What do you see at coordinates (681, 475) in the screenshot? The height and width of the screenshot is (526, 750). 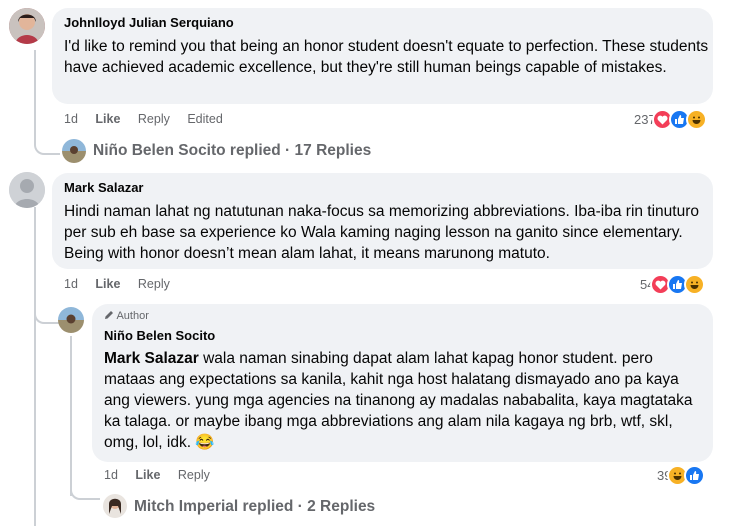 I see `reactions-summary: 39` at bounding box center [681, 475].